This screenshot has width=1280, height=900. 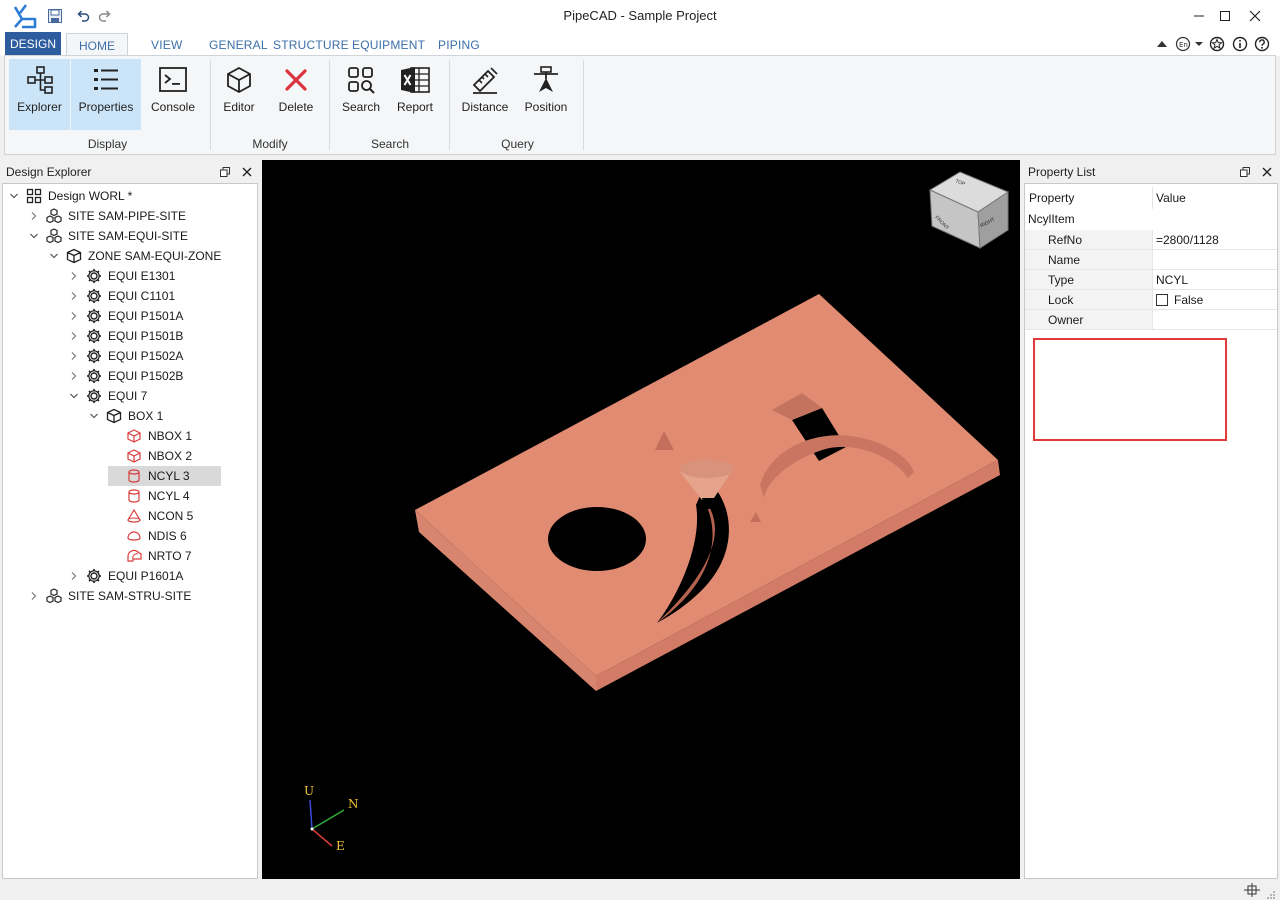 I want to click on tab-piping: PIPING, so click(x=459, y=45).